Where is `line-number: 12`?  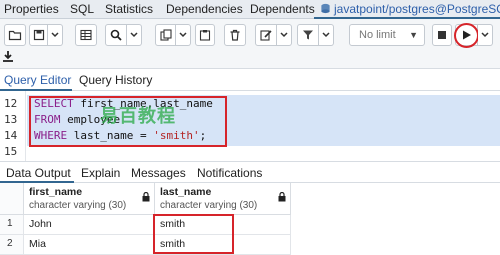
line-number: 12 is located at coordinates (11, 103).